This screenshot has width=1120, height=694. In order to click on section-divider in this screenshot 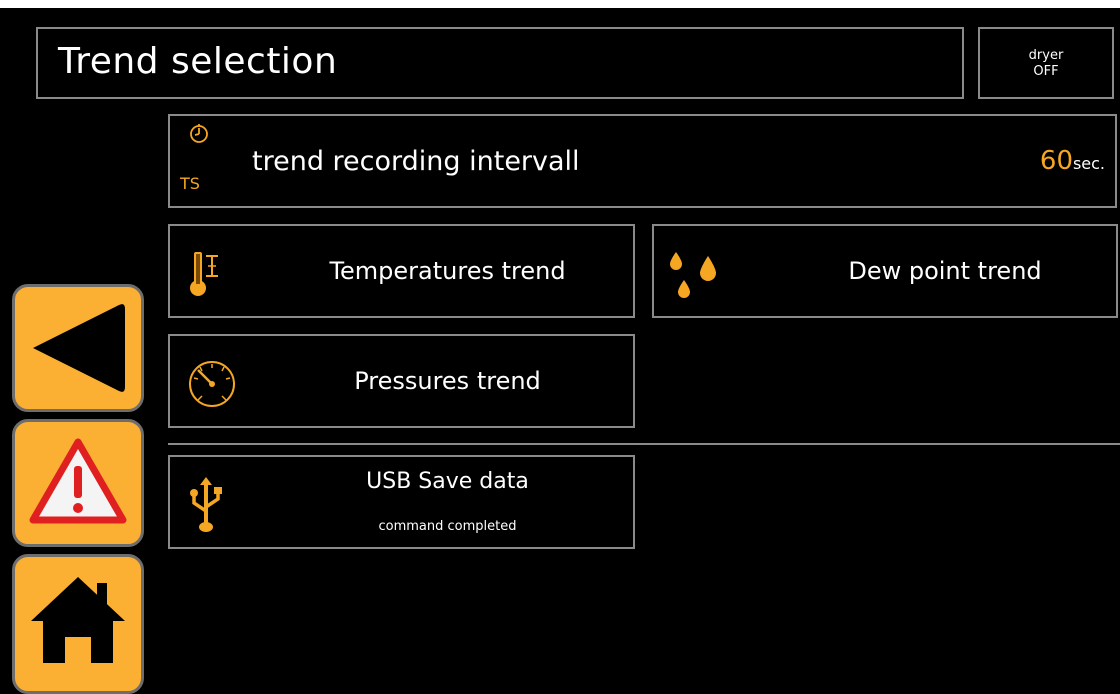, I will do `click(644, 444)`.